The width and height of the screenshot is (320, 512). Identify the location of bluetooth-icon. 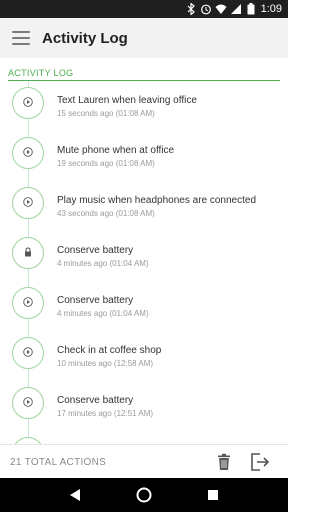
(191, 9).